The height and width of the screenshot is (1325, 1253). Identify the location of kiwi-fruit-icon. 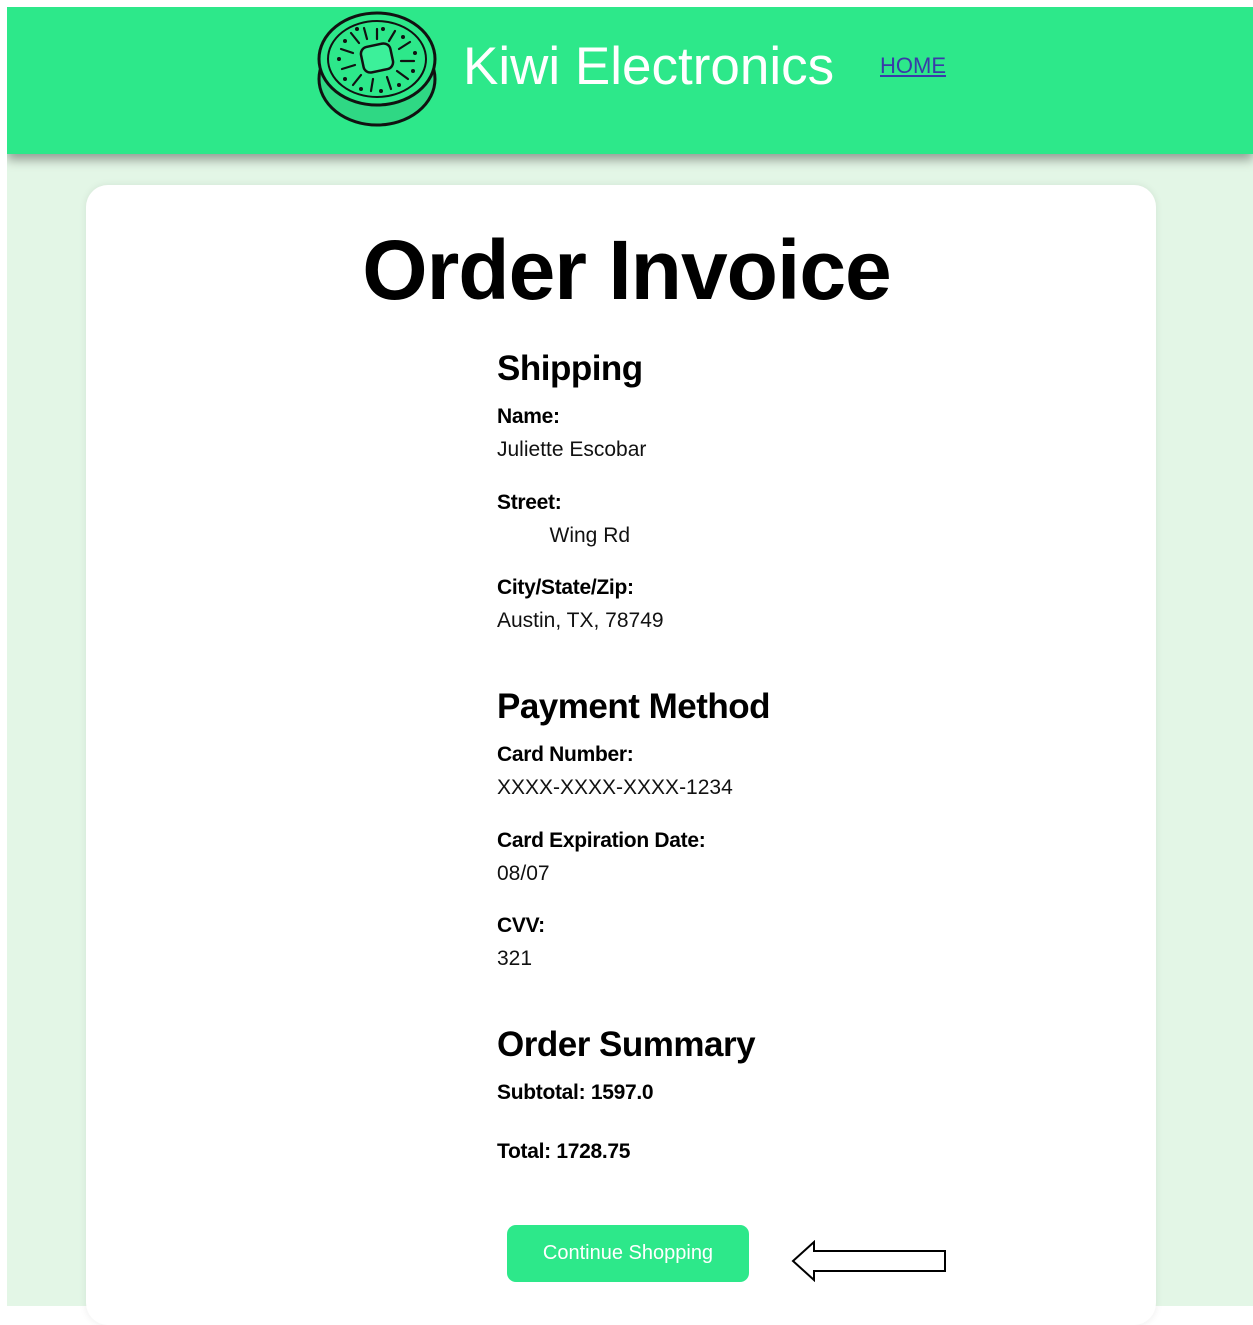
(377, 68).